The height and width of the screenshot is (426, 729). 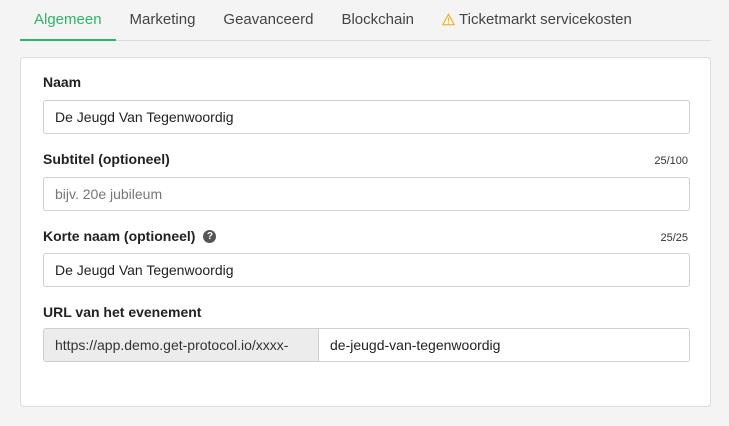 I want to click on url-input-group: https://app.demo.get-protocol.io/xxxx-, so click(x=366, y=345).